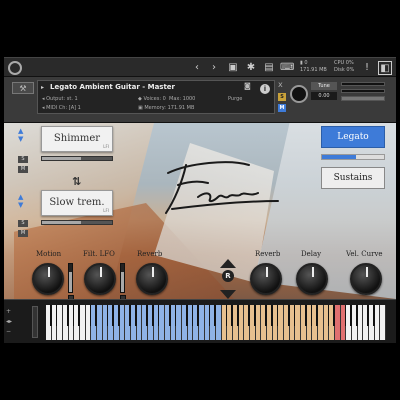 Image resolution: width=400 pixels, height=400 pixels. I want to click on fx-slot-2: Slow trem. LFI, so click(77, 203).